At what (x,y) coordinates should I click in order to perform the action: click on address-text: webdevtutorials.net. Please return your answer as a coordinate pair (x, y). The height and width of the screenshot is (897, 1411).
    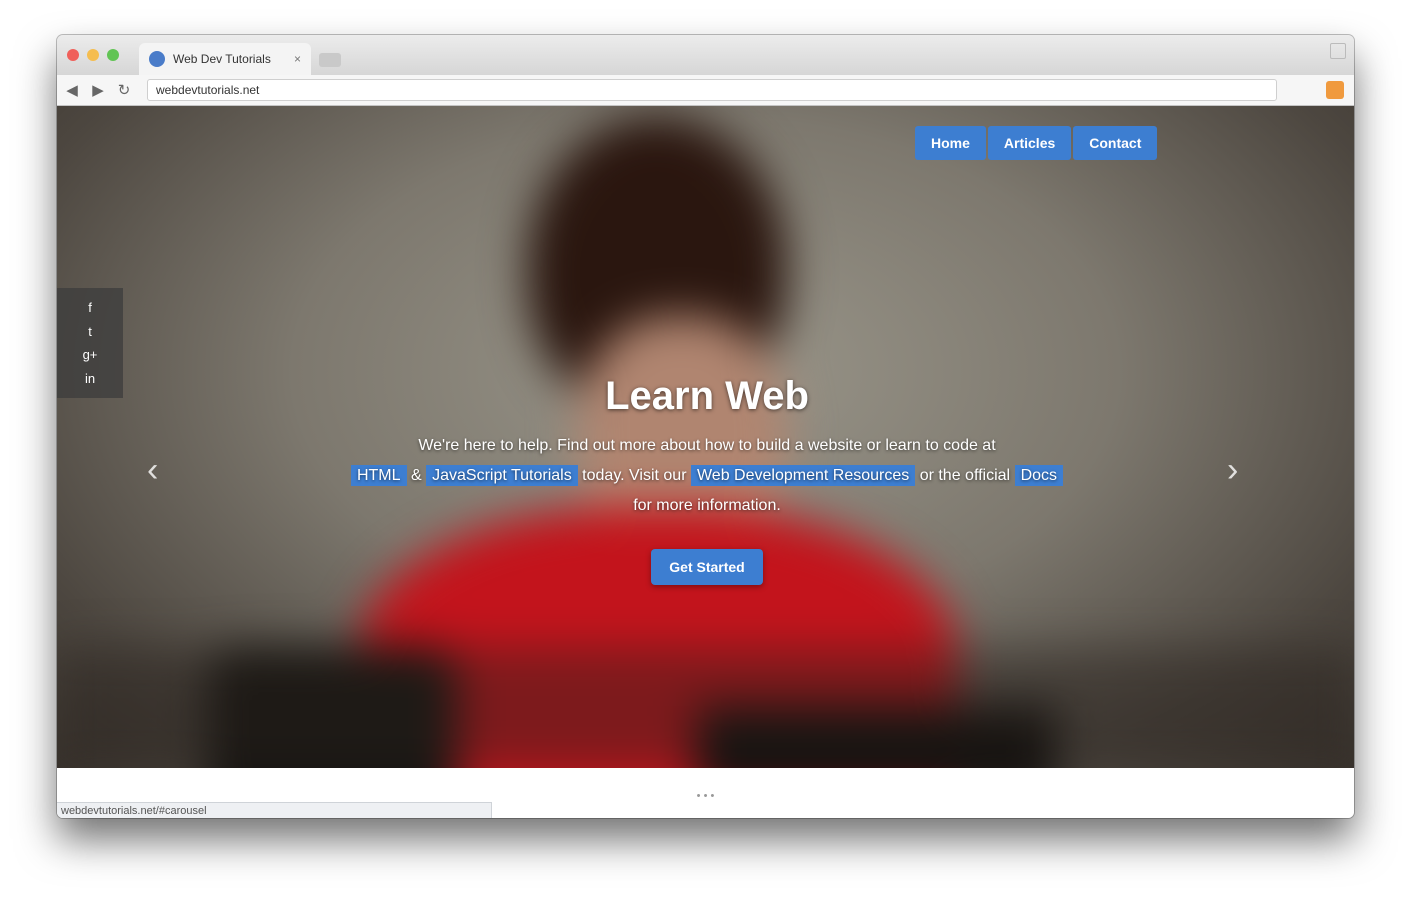
    Looking at the image, I should click on (208, 90).